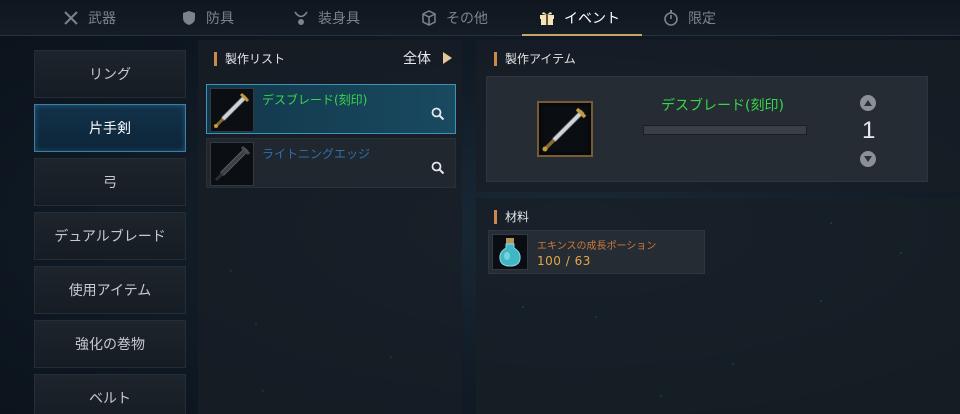  What do you see at coordinates (71, 18) in the screenshot?
I see `crossed-swords-icon` at bounding box center [71, 18].